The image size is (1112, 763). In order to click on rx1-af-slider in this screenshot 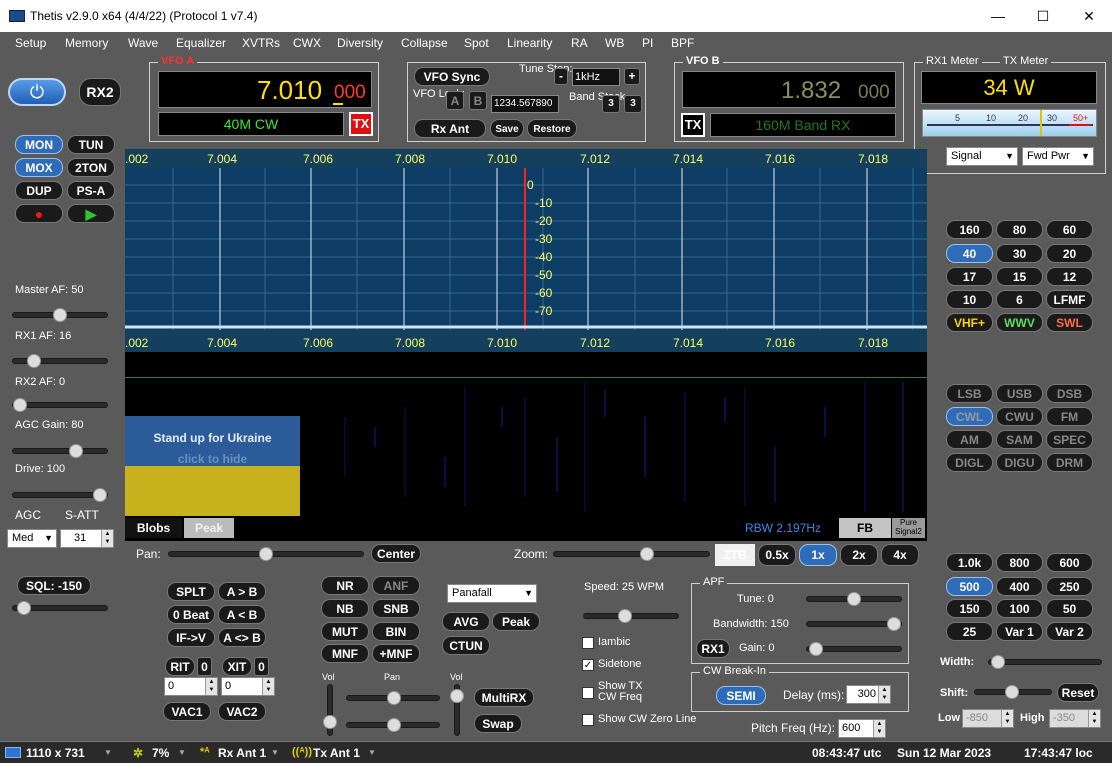, I will do `click(60, 361)`.